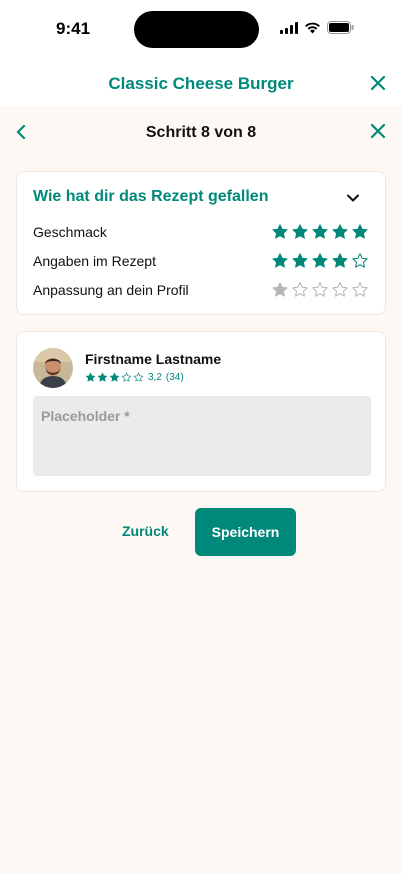 This screenshot has height=874, width=402. I want to click on avatar, so click(53, 368).